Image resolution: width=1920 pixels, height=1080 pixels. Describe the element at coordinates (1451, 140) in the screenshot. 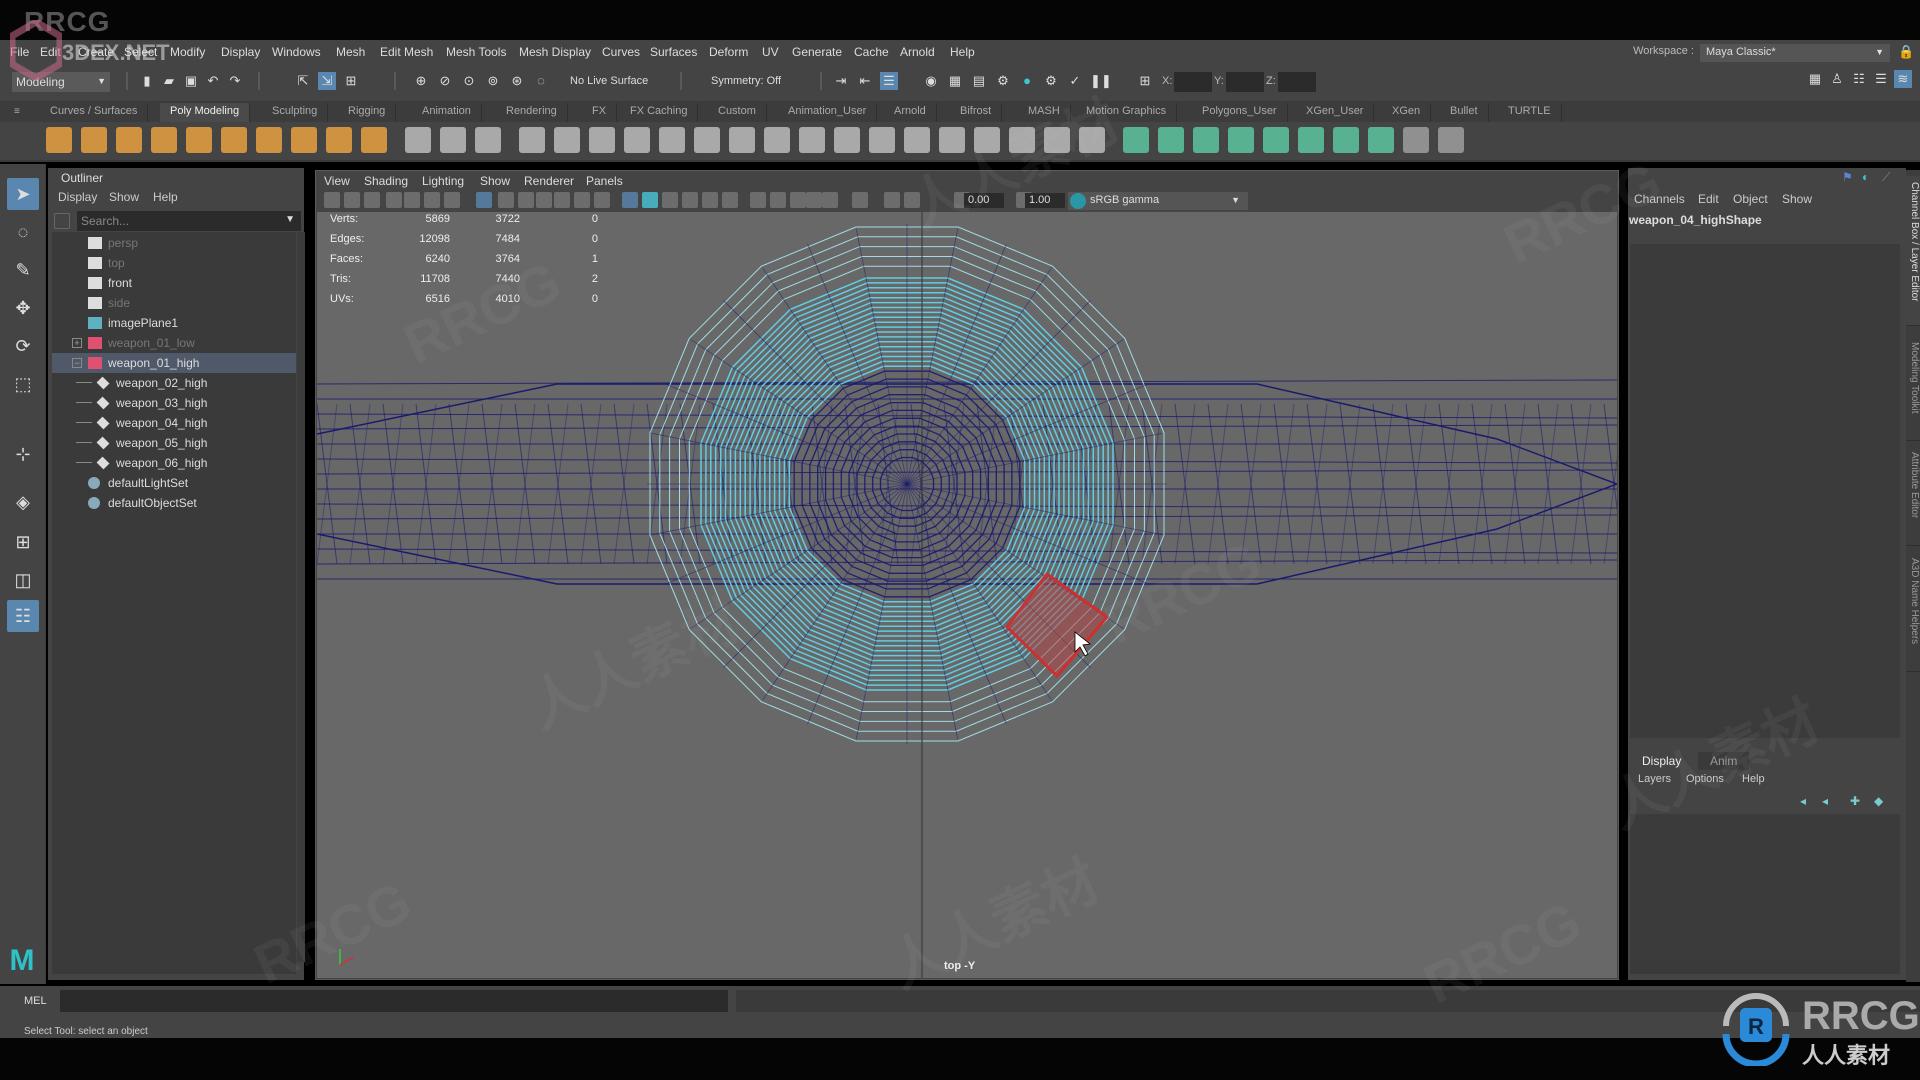

I see `python-script-icon` at that location.